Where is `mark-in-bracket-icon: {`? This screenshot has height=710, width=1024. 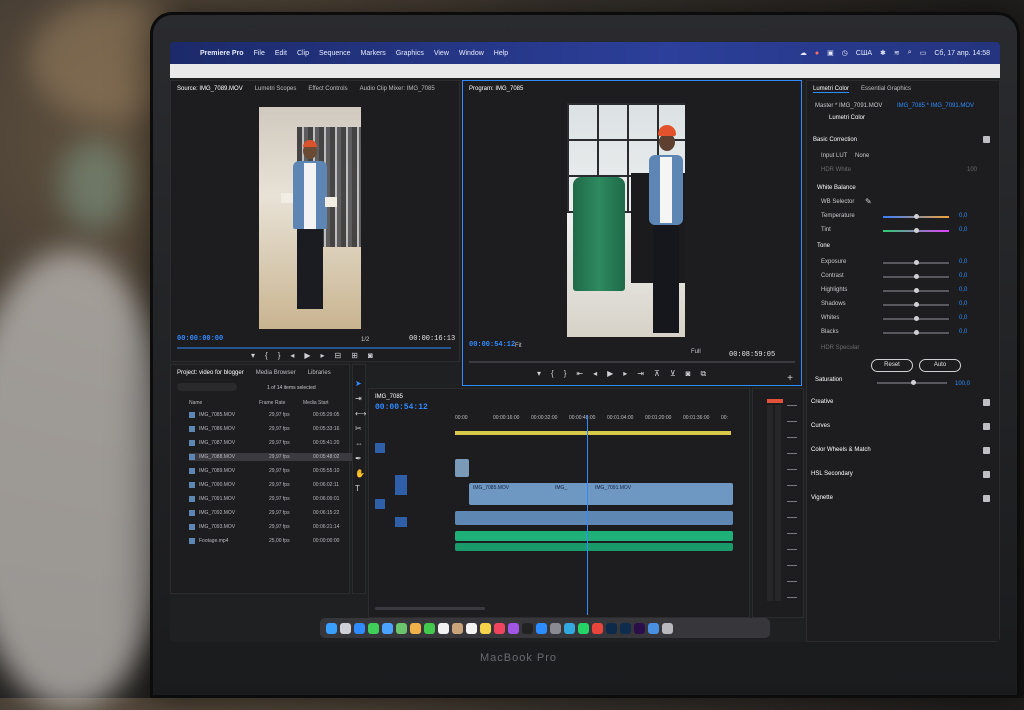 mark-in-bracket-icon: { is located at coordinates (266, 355).